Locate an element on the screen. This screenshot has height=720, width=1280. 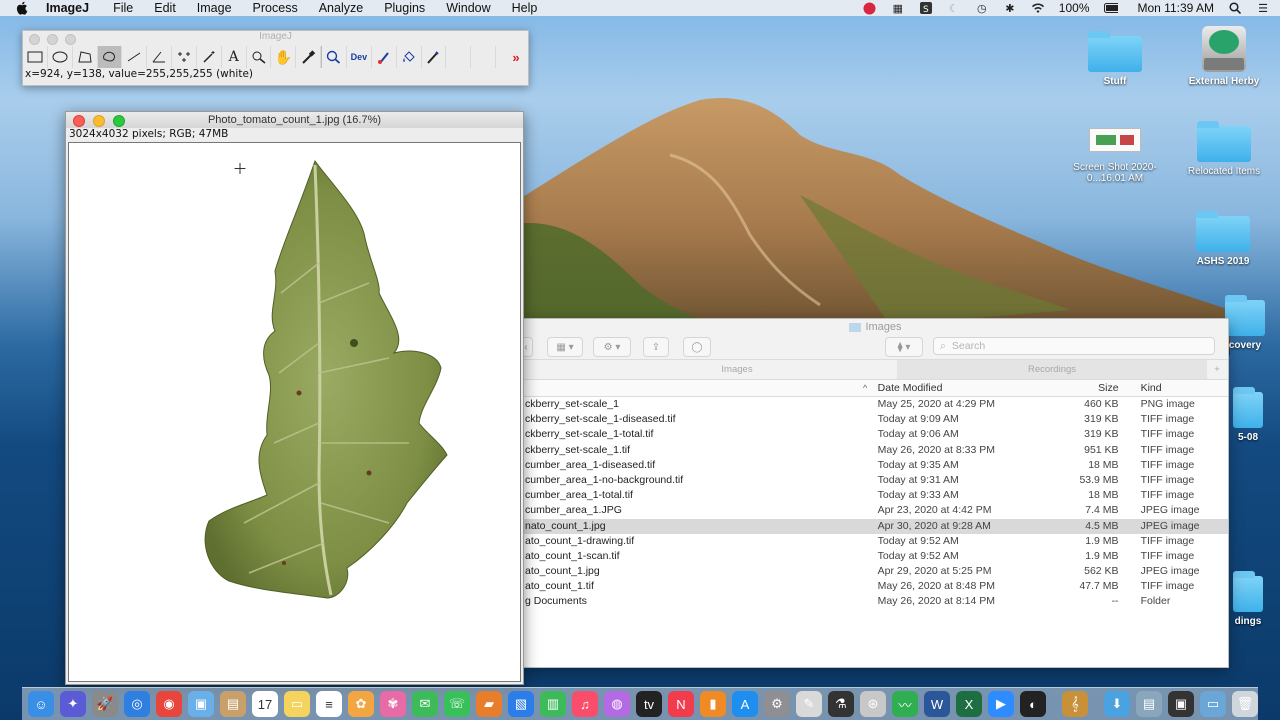
spotlight-search-icon is located at coordinates (1235, 8).